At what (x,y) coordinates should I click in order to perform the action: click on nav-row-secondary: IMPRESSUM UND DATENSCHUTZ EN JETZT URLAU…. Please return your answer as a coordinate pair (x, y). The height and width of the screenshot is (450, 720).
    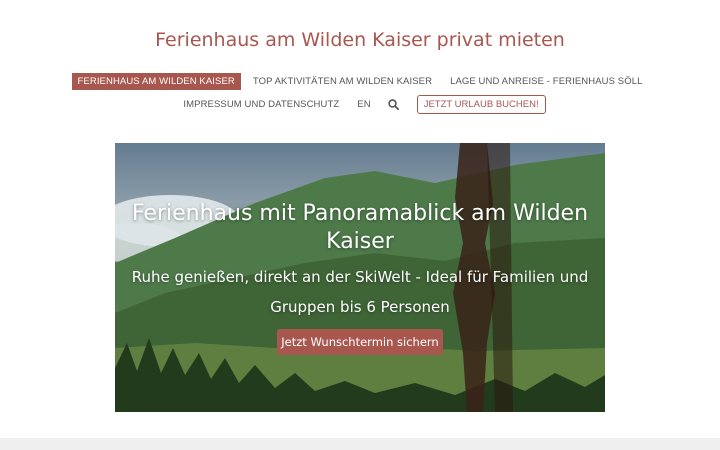
    Looking at the image, I should click on (360, 104).